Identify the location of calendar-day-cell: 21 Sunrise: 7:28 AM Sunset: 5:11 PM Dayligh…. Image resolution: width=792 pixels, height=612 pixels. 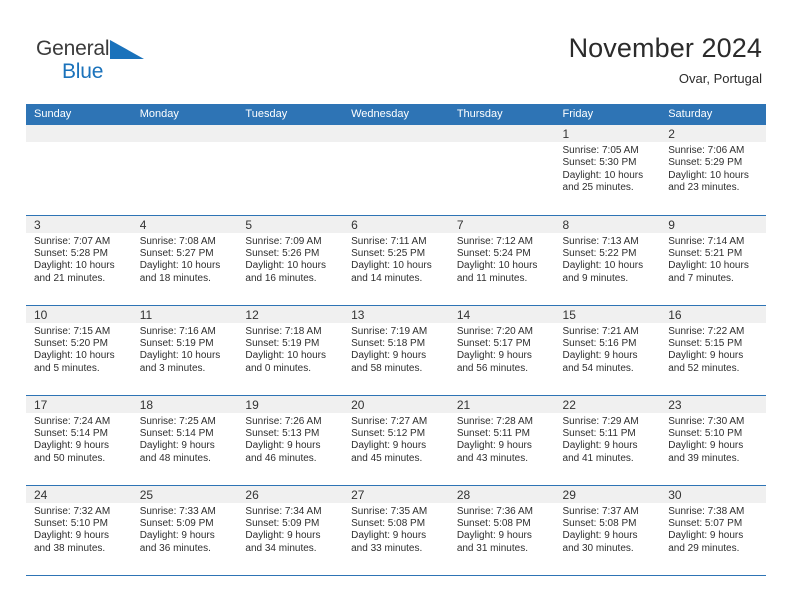
(501, 440).